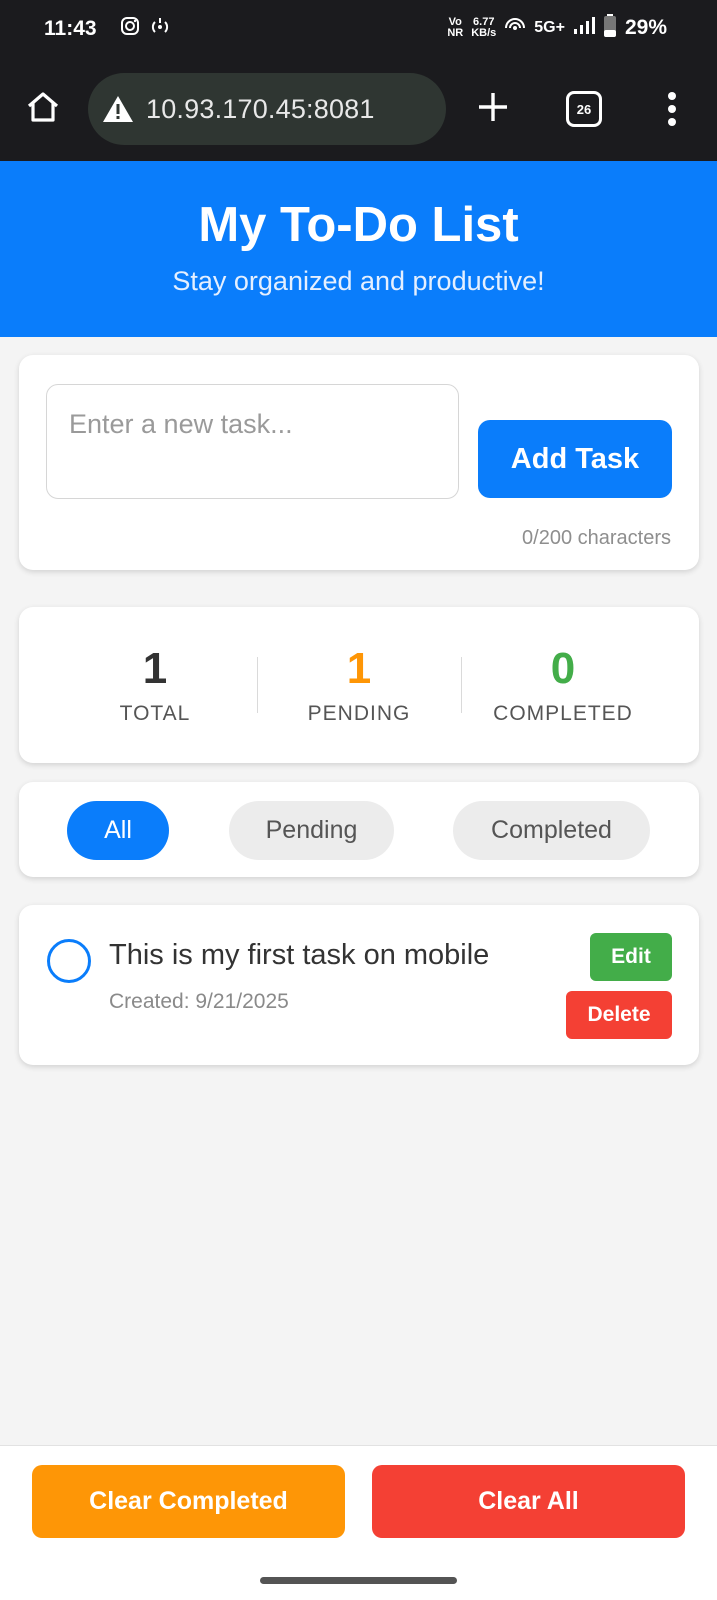 The width and height of the screenshot is (717, 1600). What do you see at coordinates (359, 668) in the screenshot?
I see `stat-pending-value: 1` at bounding box center [359, 668].